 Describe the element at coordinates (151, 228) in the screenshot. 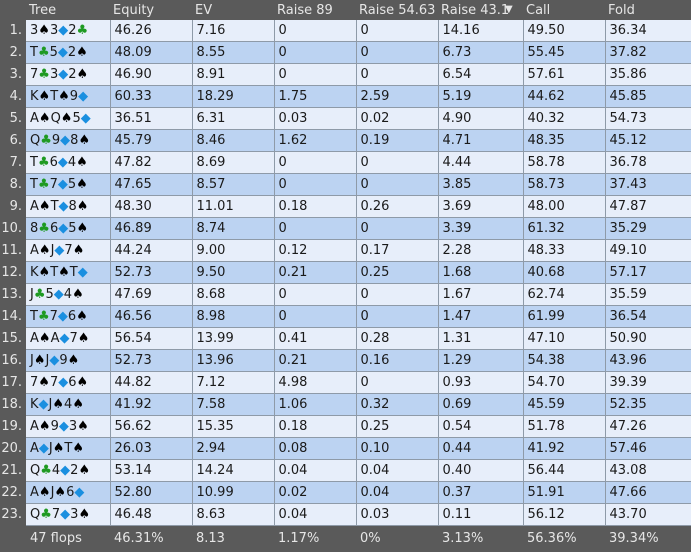

I see `cell-equity: 46.89` at that location.